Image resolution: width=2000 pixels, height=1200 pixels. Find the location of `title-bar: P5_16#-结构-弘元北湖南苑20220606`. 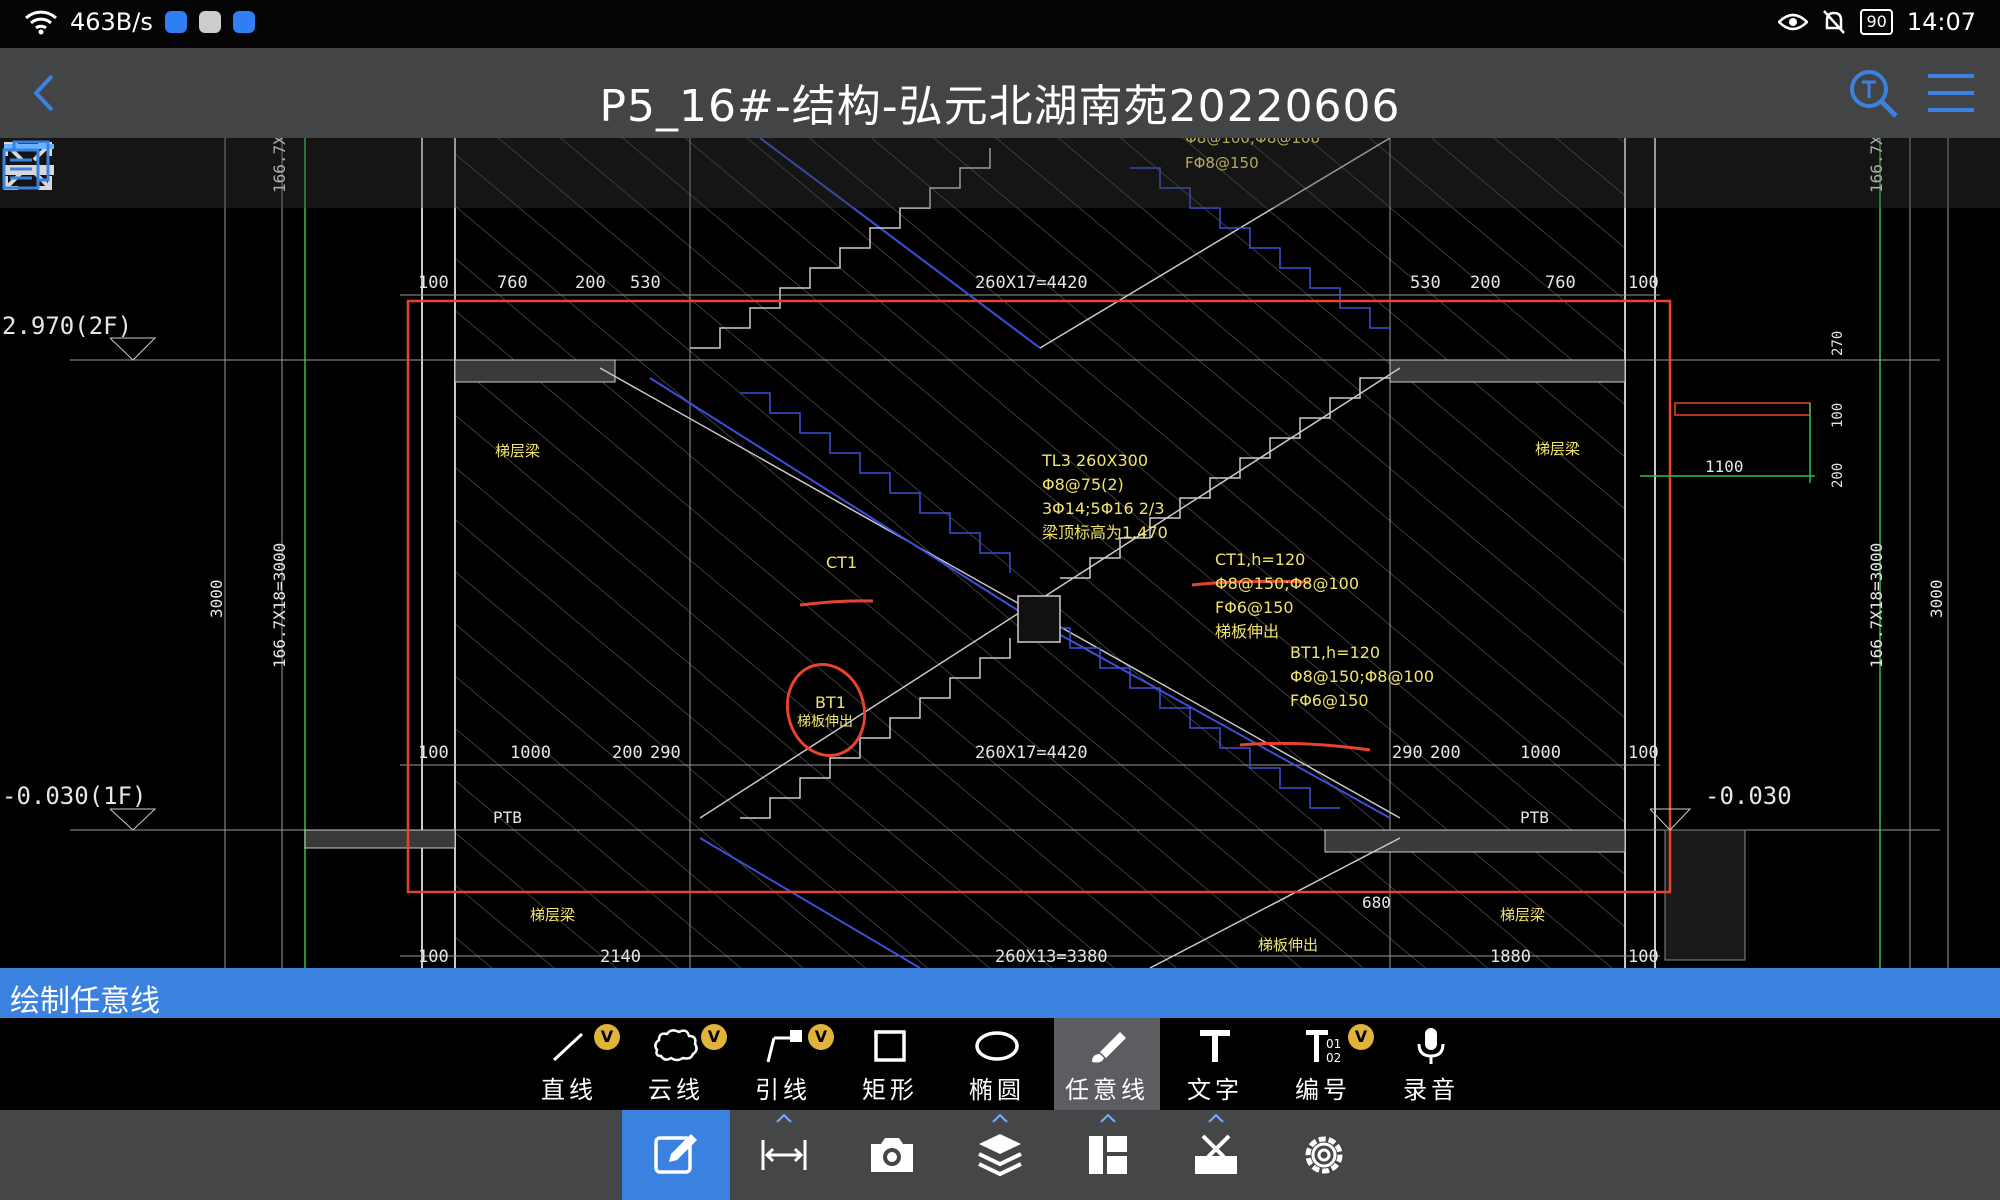

title-bar: P5_16#-结构-弘元北湖南苑20220606 is located at coordinates (1000, 93).